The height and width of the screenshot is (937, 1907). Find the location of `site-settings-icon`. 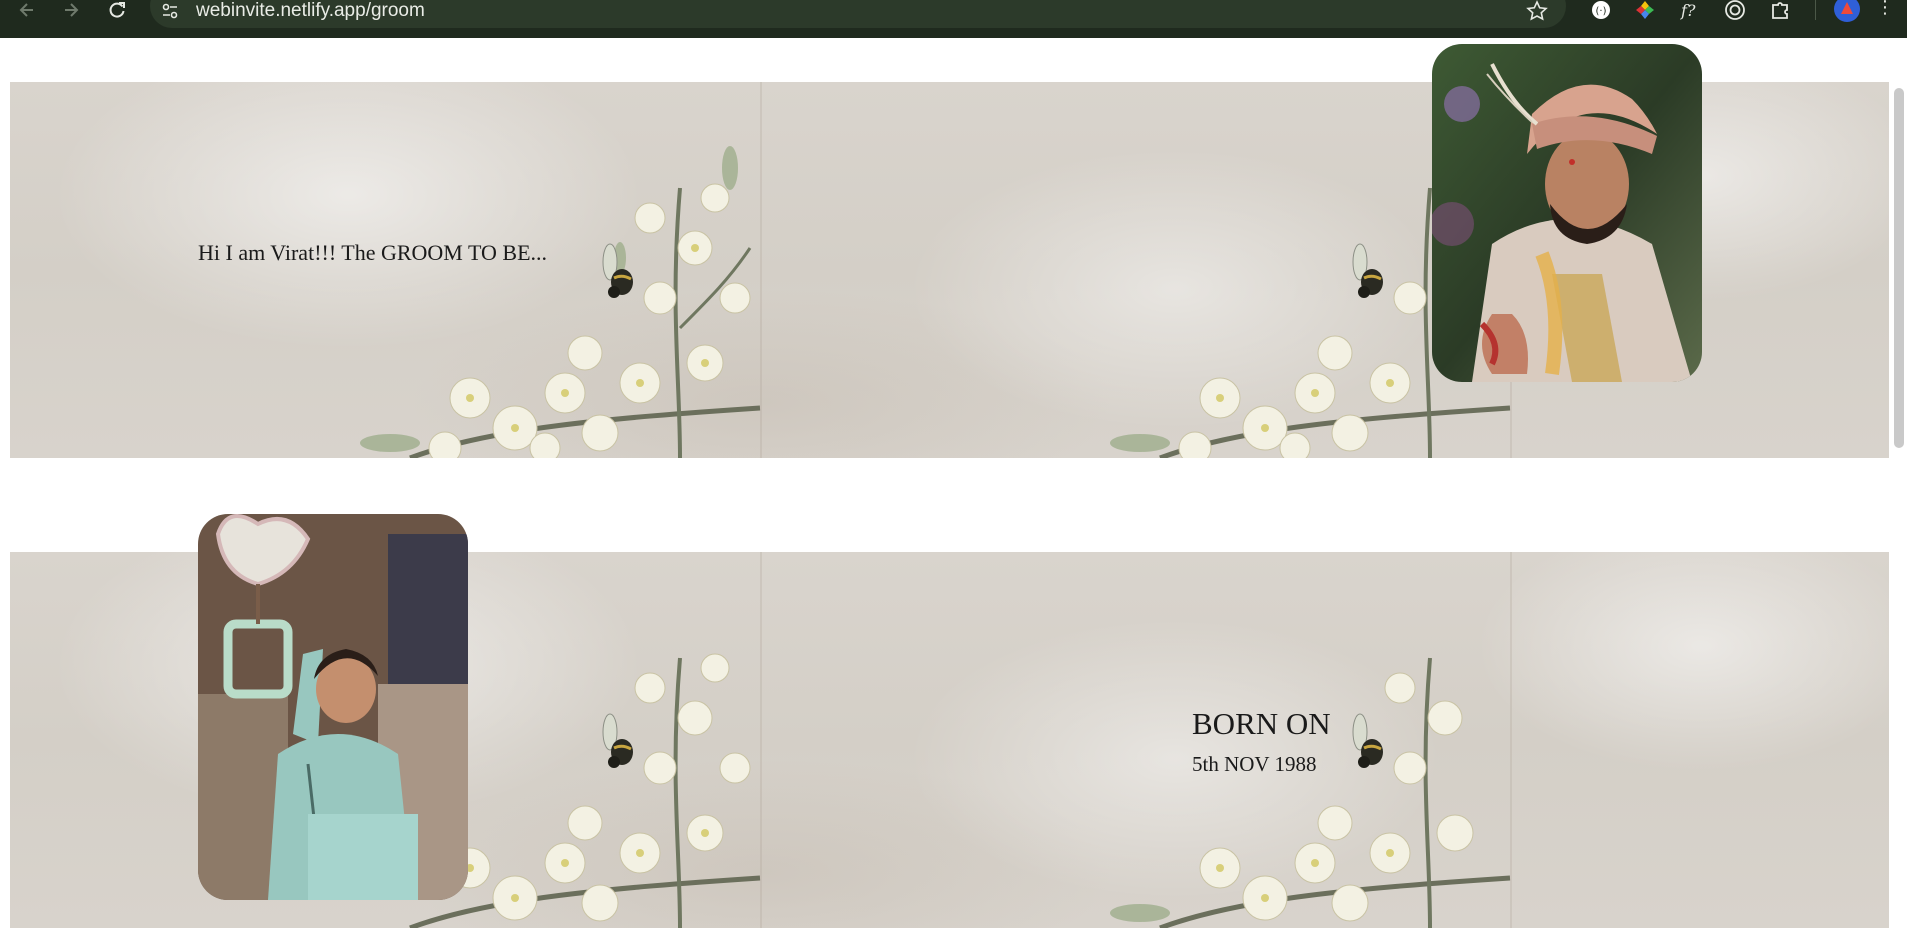

site-settings-icon is located at coordinates (170, 11).